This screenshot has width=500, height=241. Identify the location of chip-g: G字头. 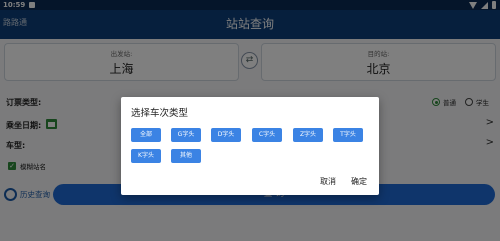
(186, 135).